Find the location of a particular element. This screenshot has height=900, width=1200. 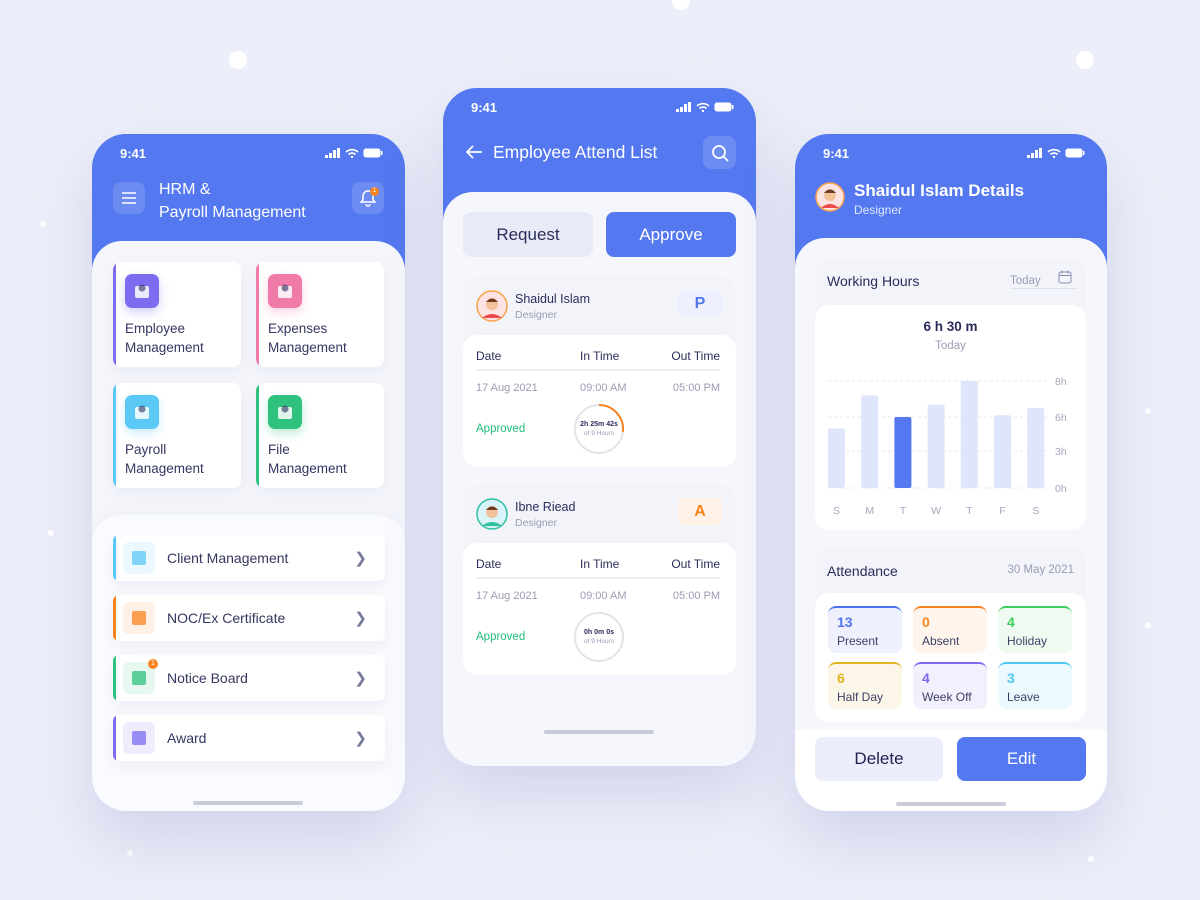

hamburger-icon is located at coordinates (129, 198).